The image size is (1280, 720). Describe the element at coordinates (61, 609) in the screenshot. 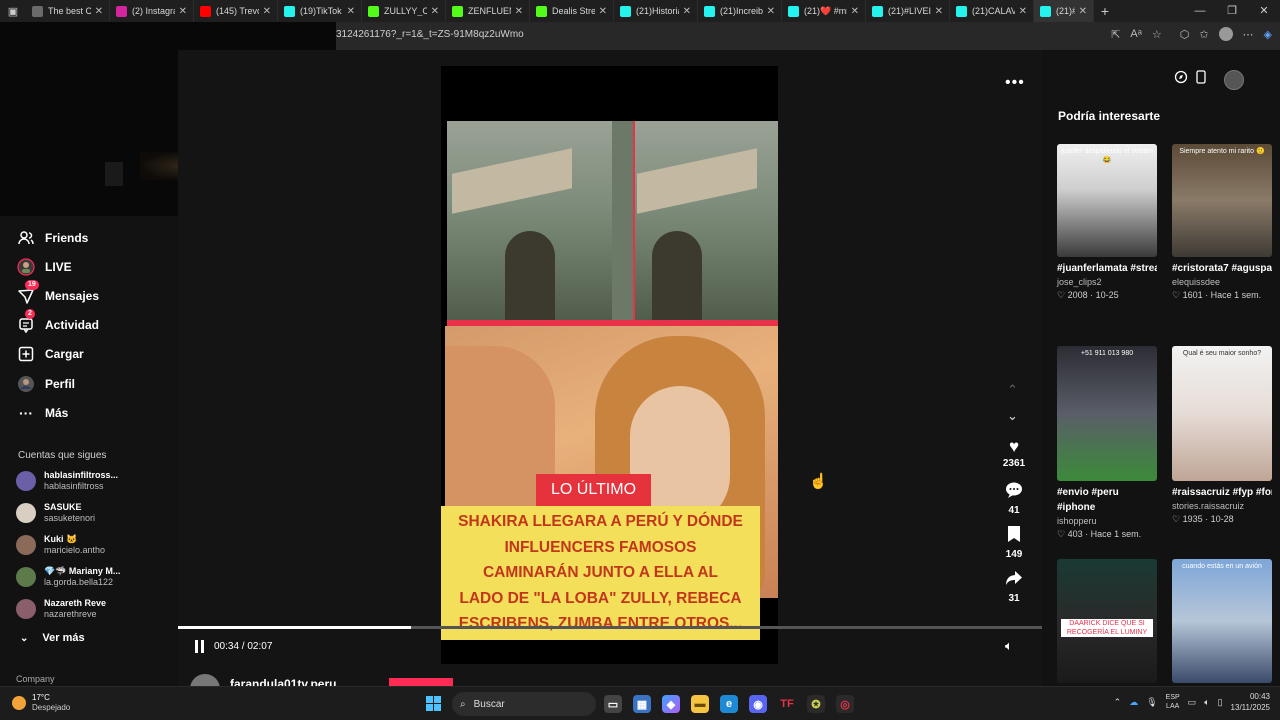

I see `following-item: Nazareth Reve nazarethreve` at that location.